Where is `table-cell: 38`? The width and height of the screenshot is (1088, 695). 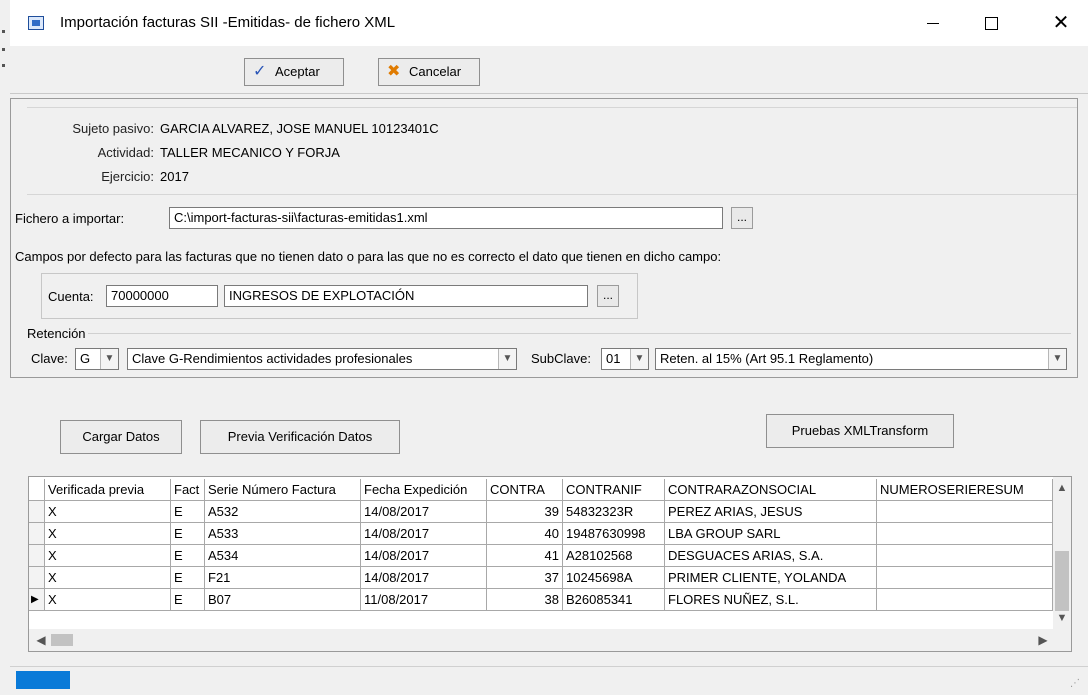
table-cell: 38 is located at coordinates (525, 600).